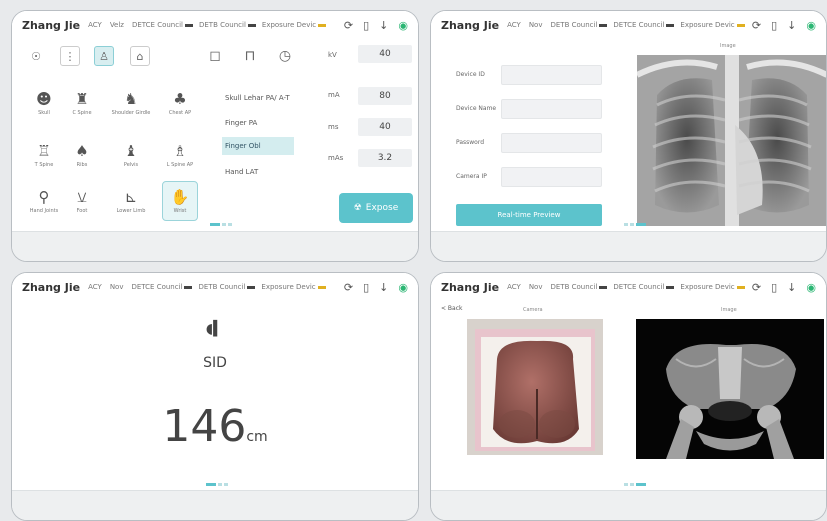 The image size is (827, 521). I want to click on position-standing-icon: ⋮, so click(70, 56).